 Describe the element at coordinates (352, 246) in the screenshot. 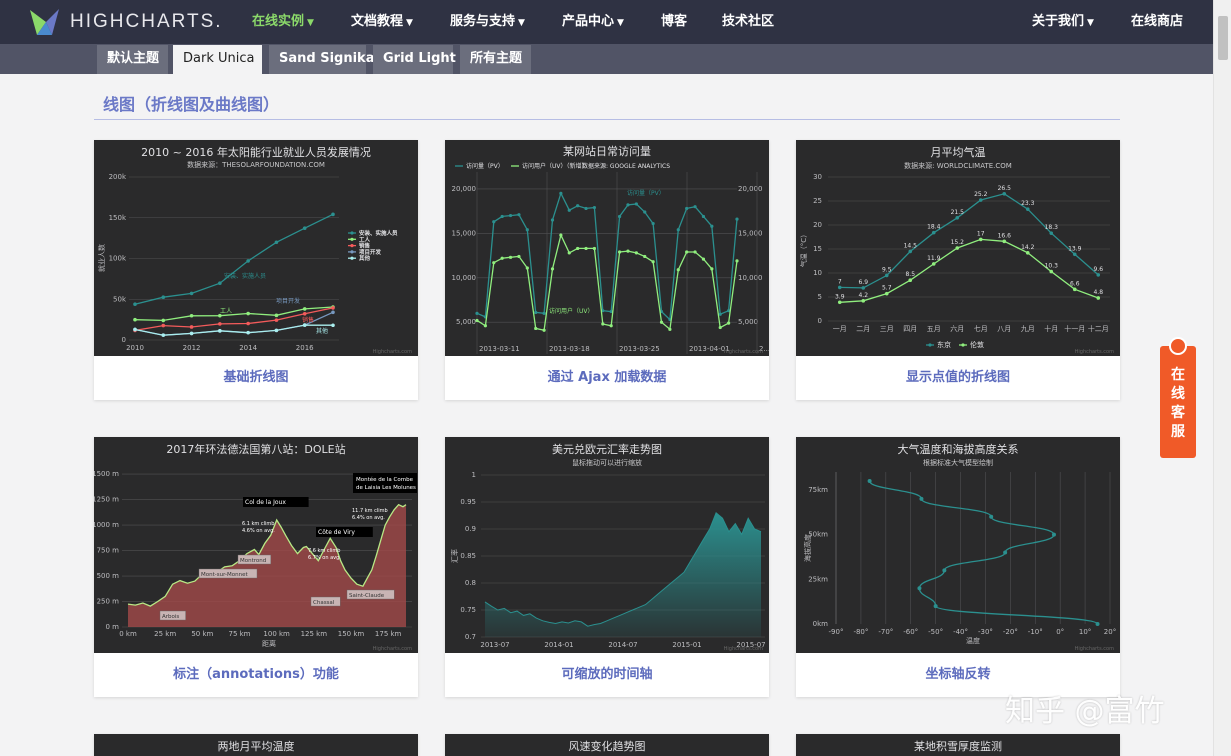

I see `legend-marker` at that location.